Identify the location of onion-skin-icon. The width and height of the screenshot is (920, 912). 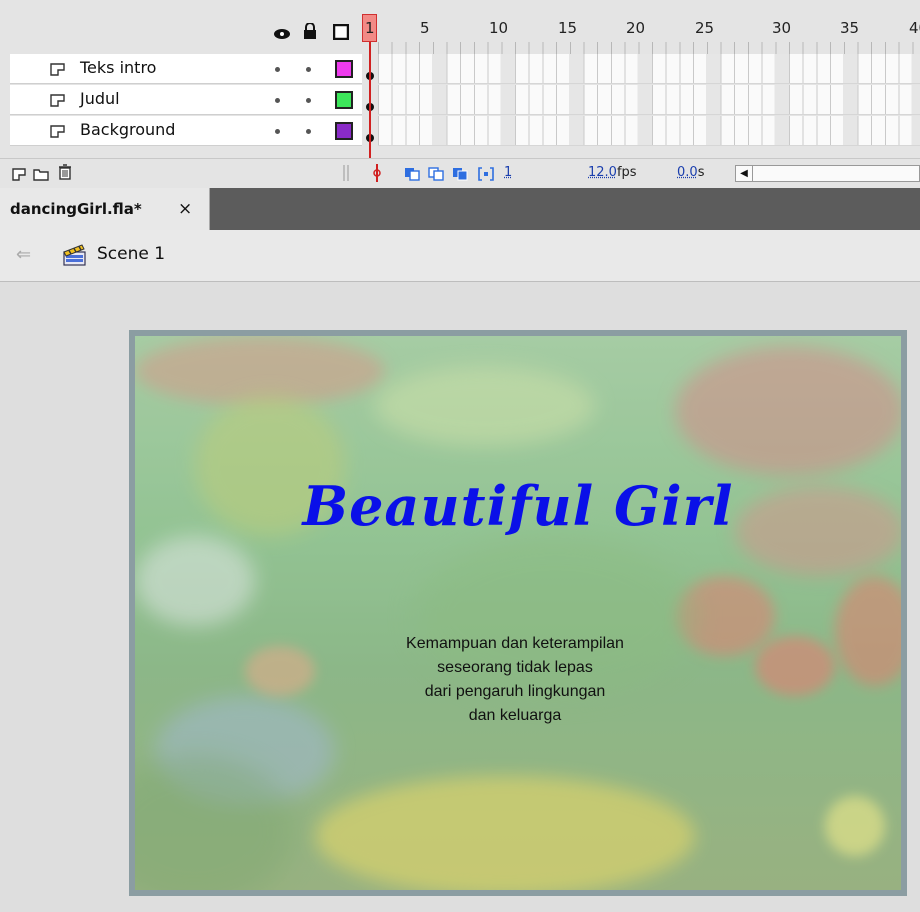
(412, 176).